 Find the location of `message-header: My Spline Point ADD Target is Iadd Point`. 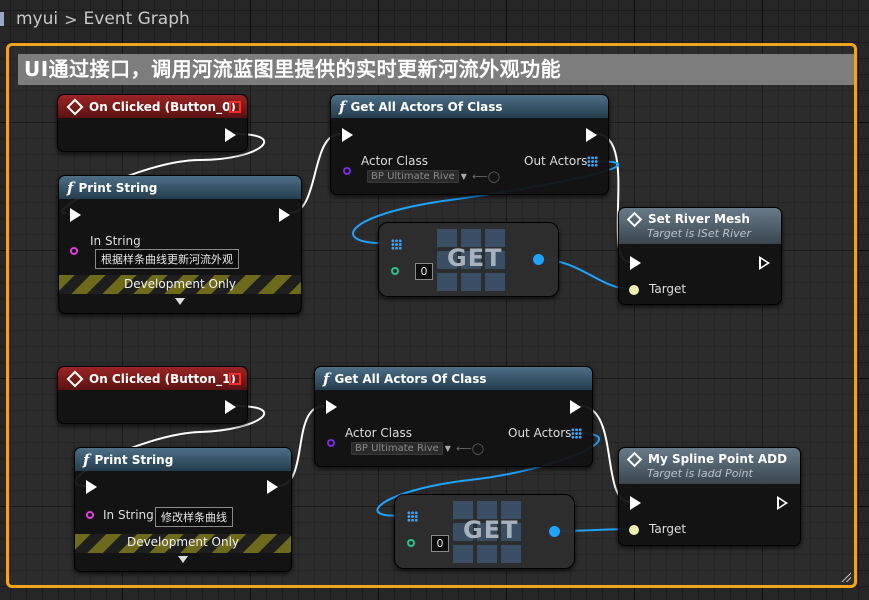

message-header: My Spline Point ADD Target is Iadd Point is located at coordinates (709, 466).